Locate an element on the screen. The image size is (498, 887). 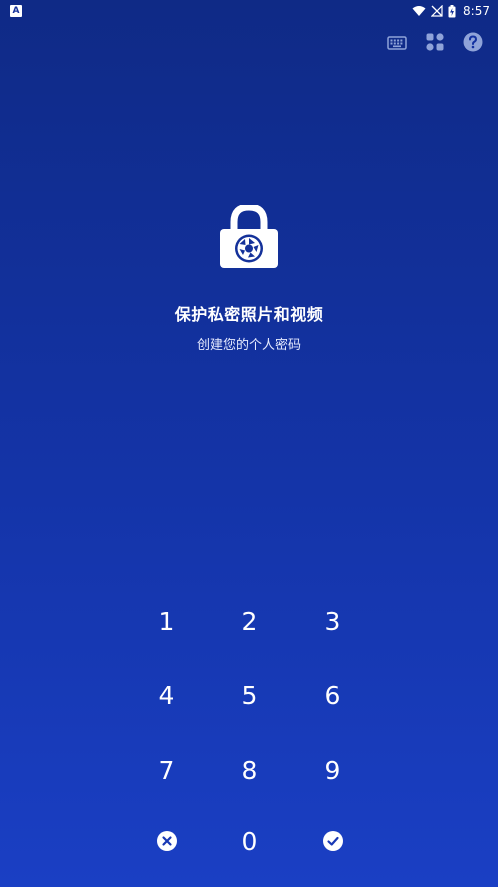
clear-icon is located at coordinates (166, 841).